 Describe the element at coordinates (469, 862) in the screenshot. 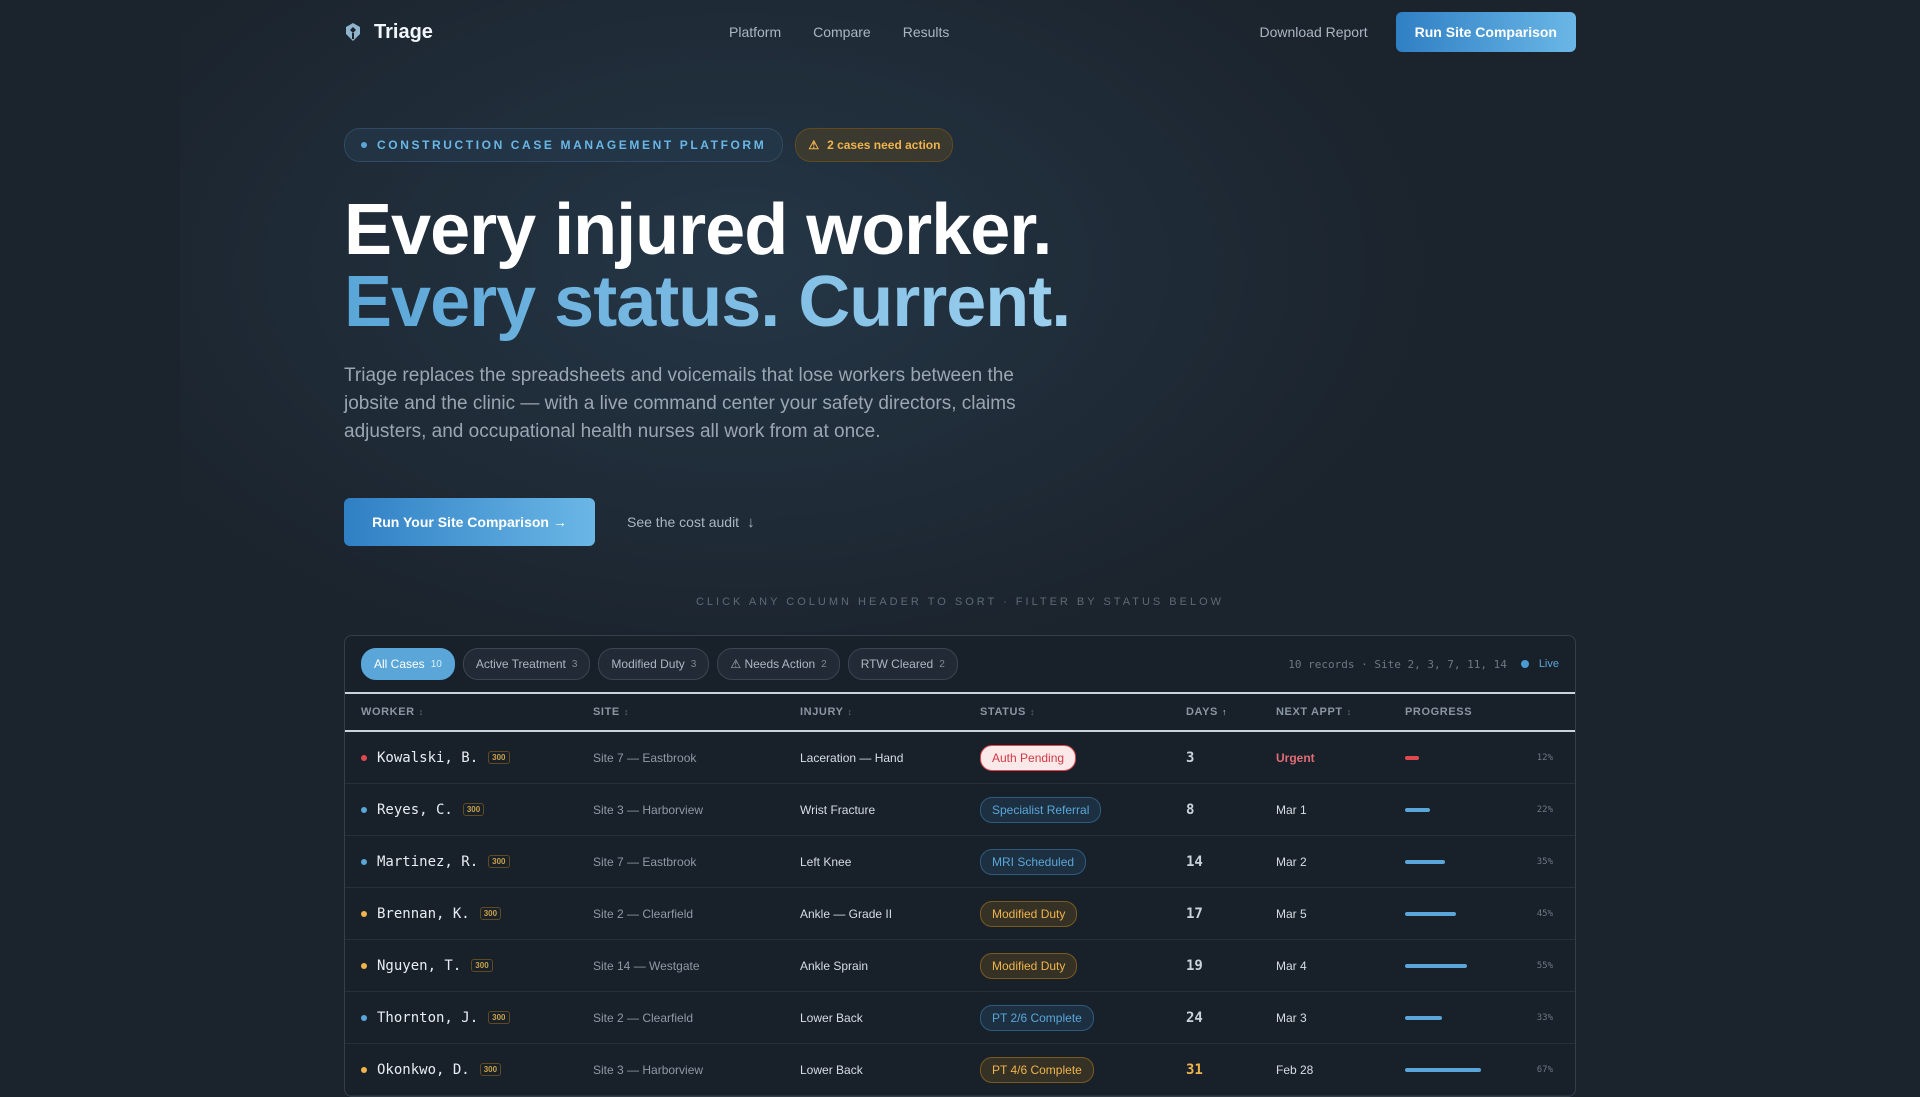

I see `cell-worker: Martinez, R. 300` at that location.